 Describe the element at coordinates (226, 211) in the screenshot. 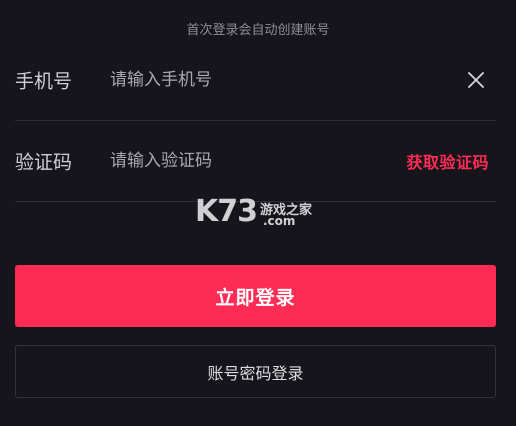

I see `watermark-logo-text: K73` at that location.